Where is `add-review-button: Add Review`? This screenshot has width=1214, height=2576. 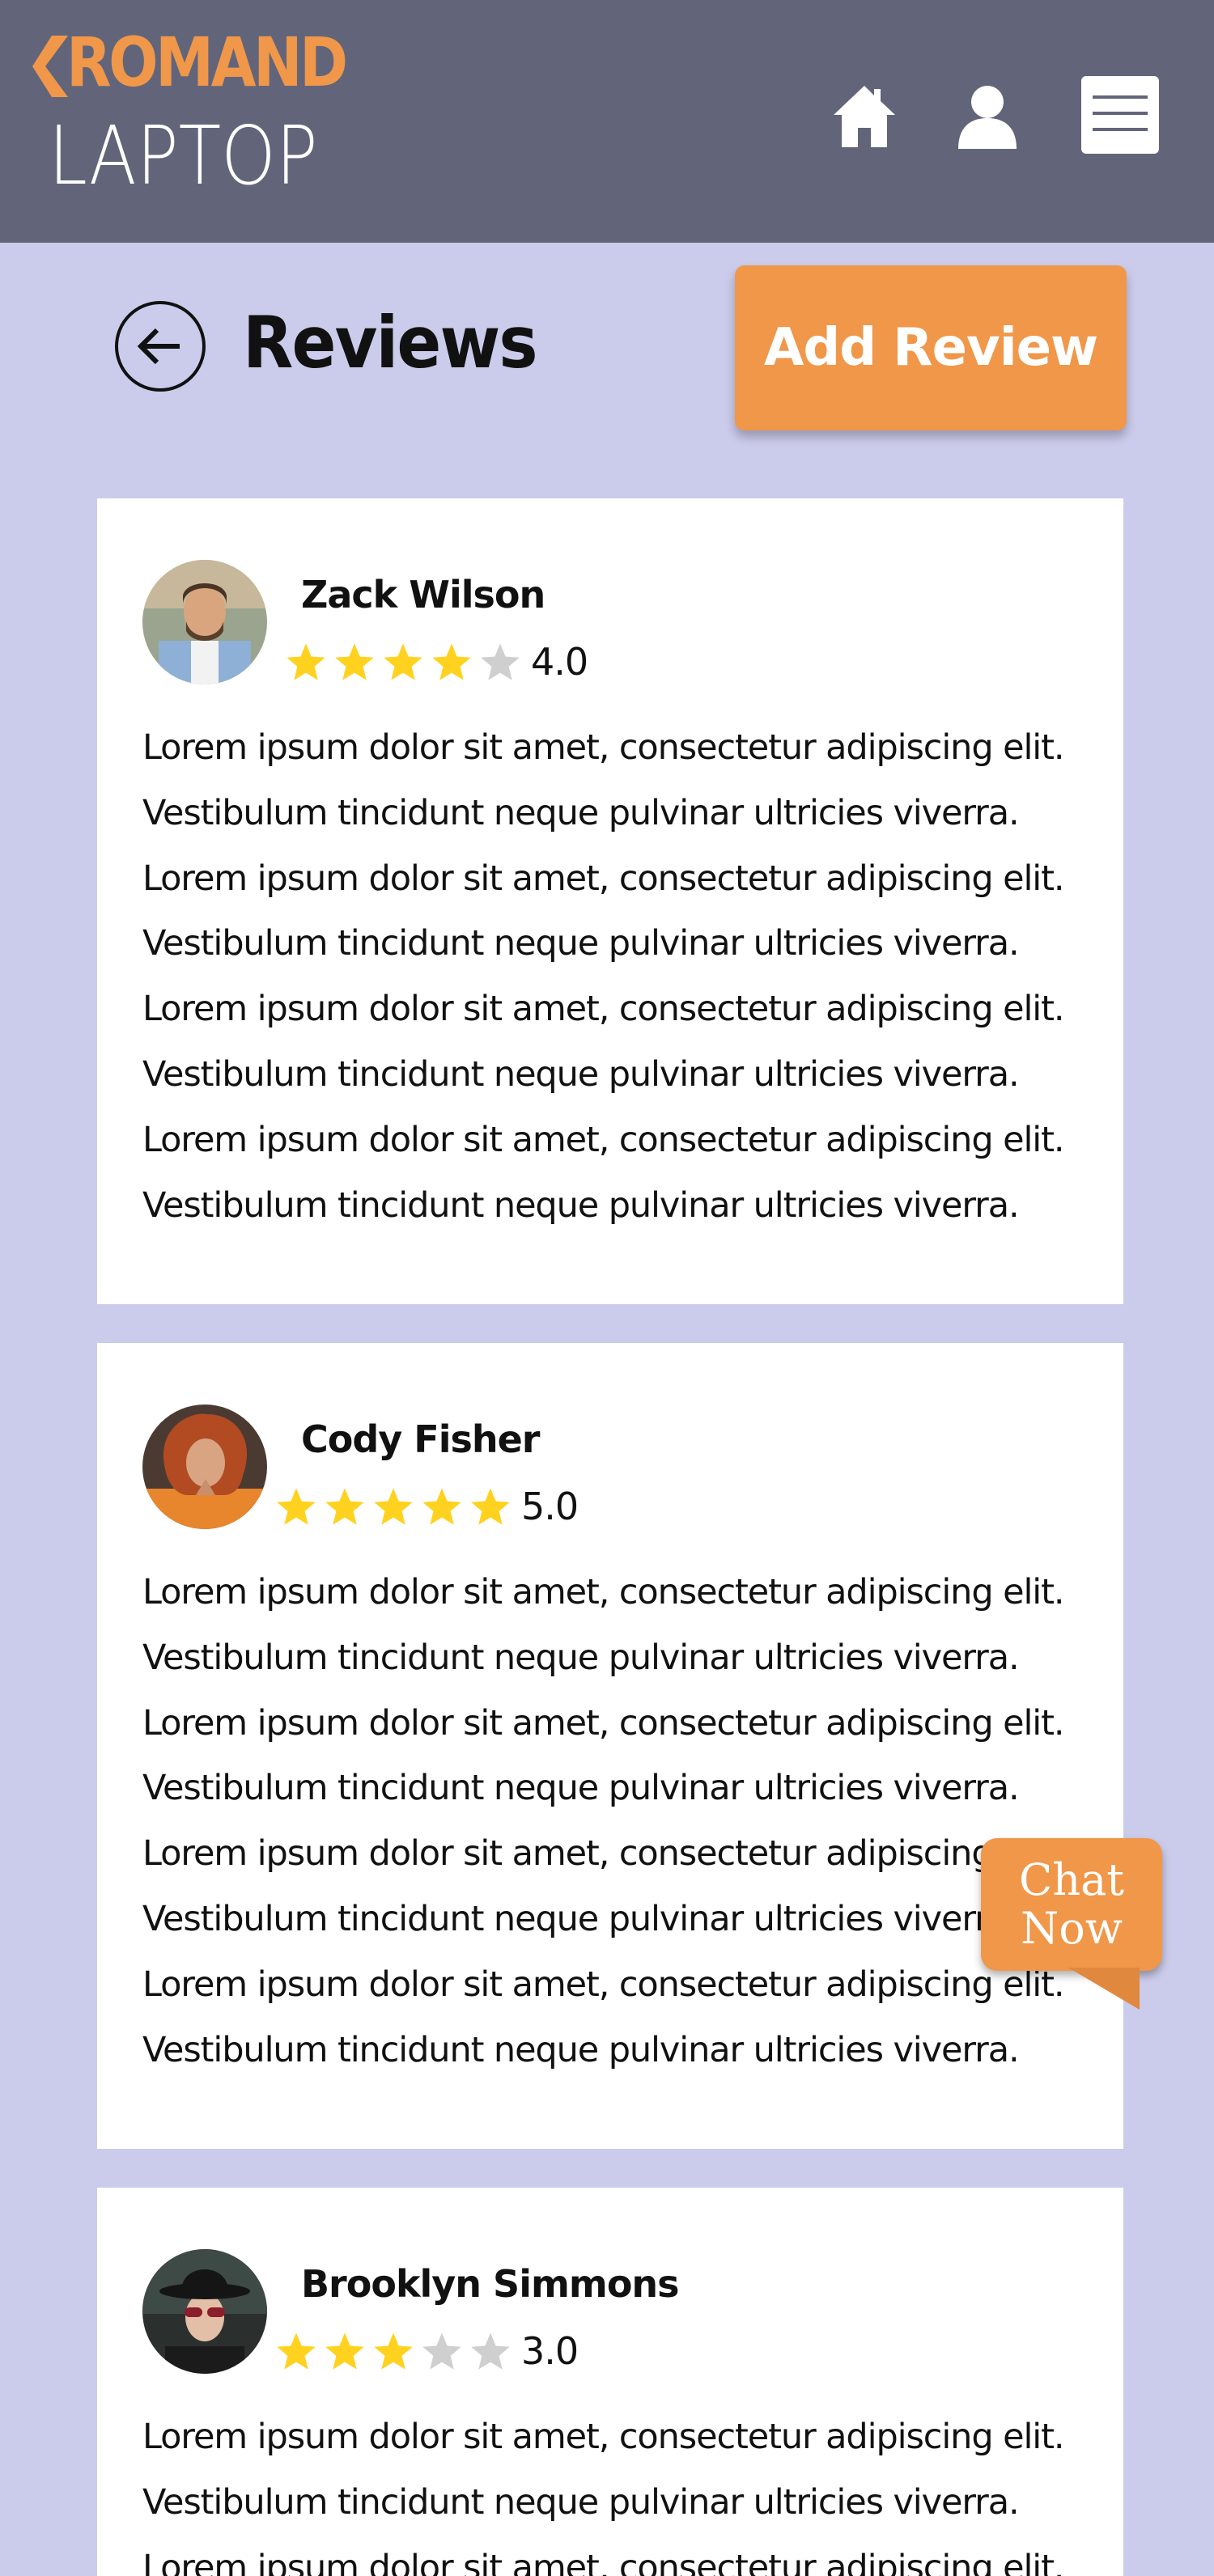 add-review-button: Add Review is located at coordinates (931, 347).